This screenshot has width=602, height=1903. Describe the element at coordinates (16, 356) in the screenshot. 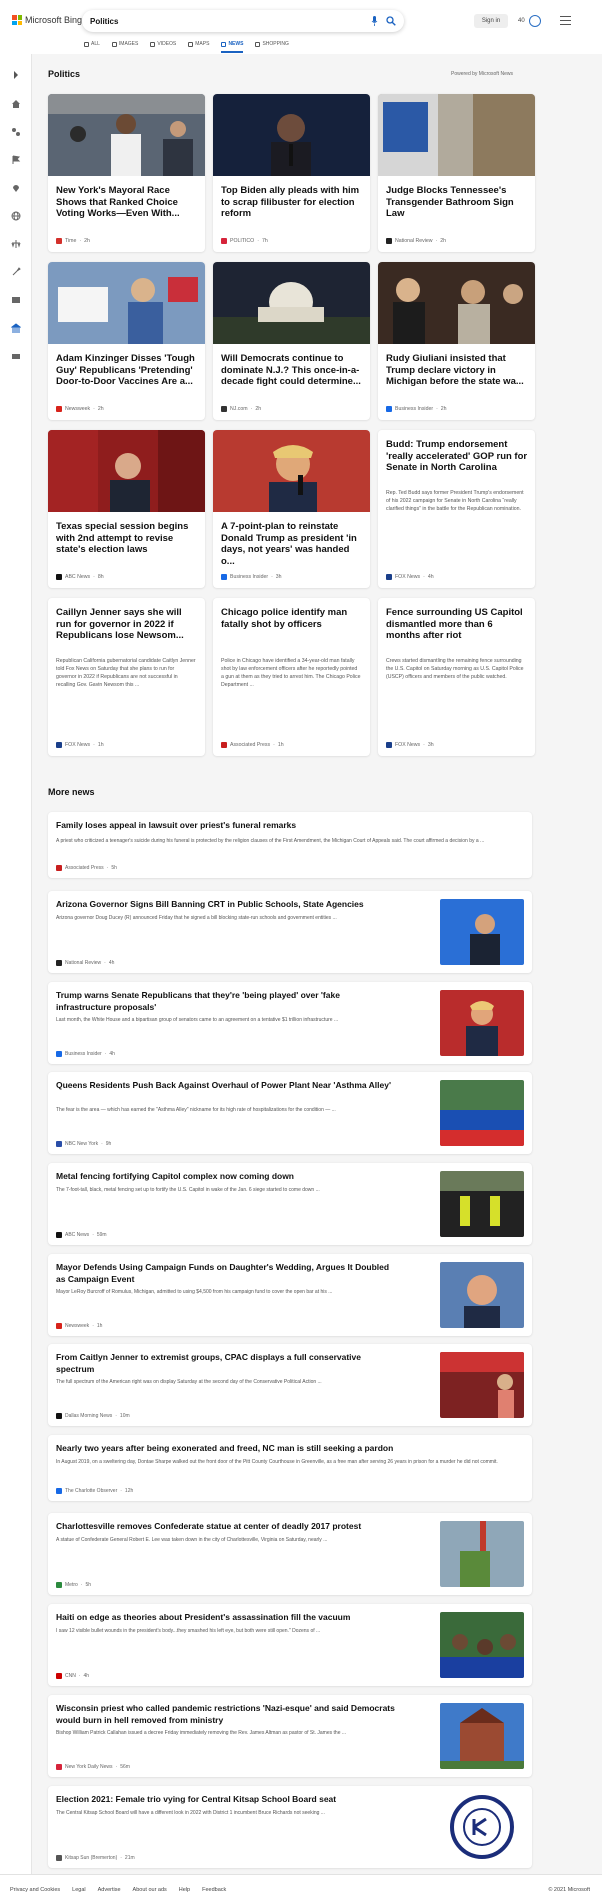

I see `money-icon` at that location.